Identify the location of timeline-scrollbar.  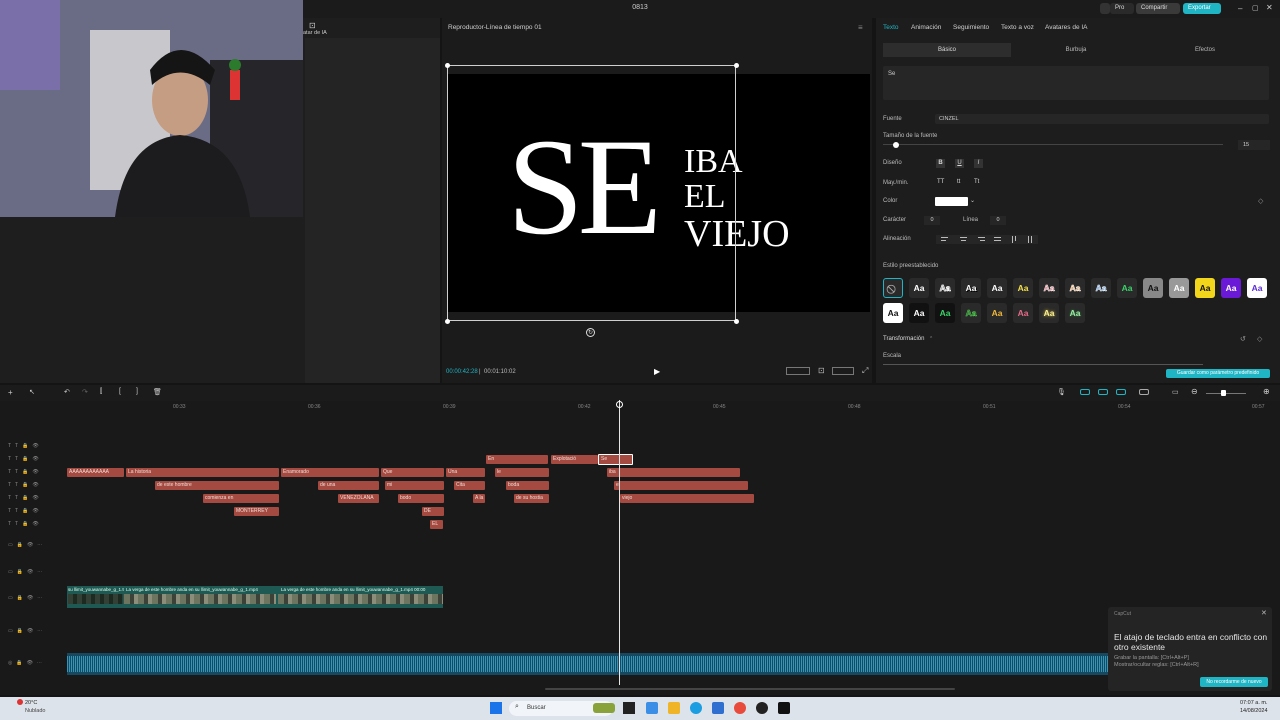
(750, 689).